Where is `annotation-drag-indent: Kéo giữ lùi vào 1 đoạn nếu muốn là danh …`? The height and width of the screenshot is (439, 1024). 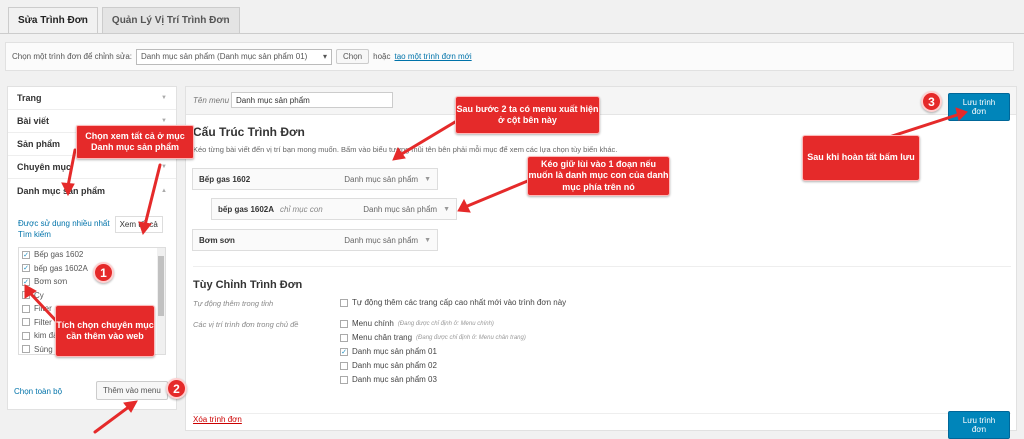
annotation-drag-indent: Kéo giữ lùi vào 1 đoạn nếu muốn là danh … is located at coordinates (598, 176).